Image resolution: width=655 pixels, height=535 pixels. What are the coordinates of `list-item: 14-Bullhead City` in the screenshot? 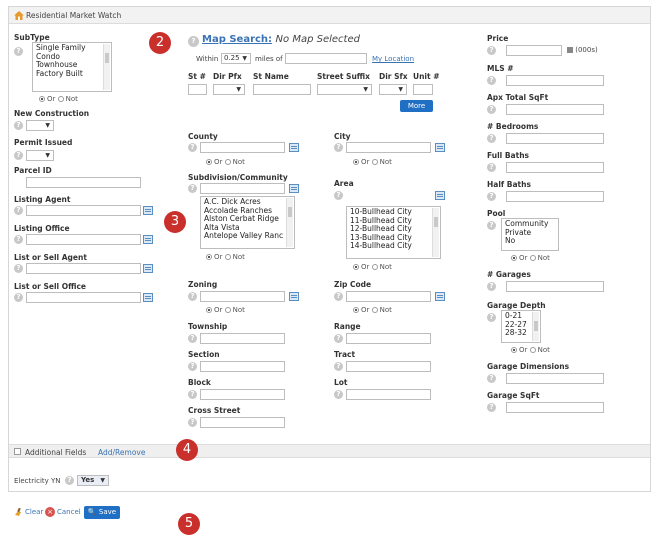 It's located at (393, 246).